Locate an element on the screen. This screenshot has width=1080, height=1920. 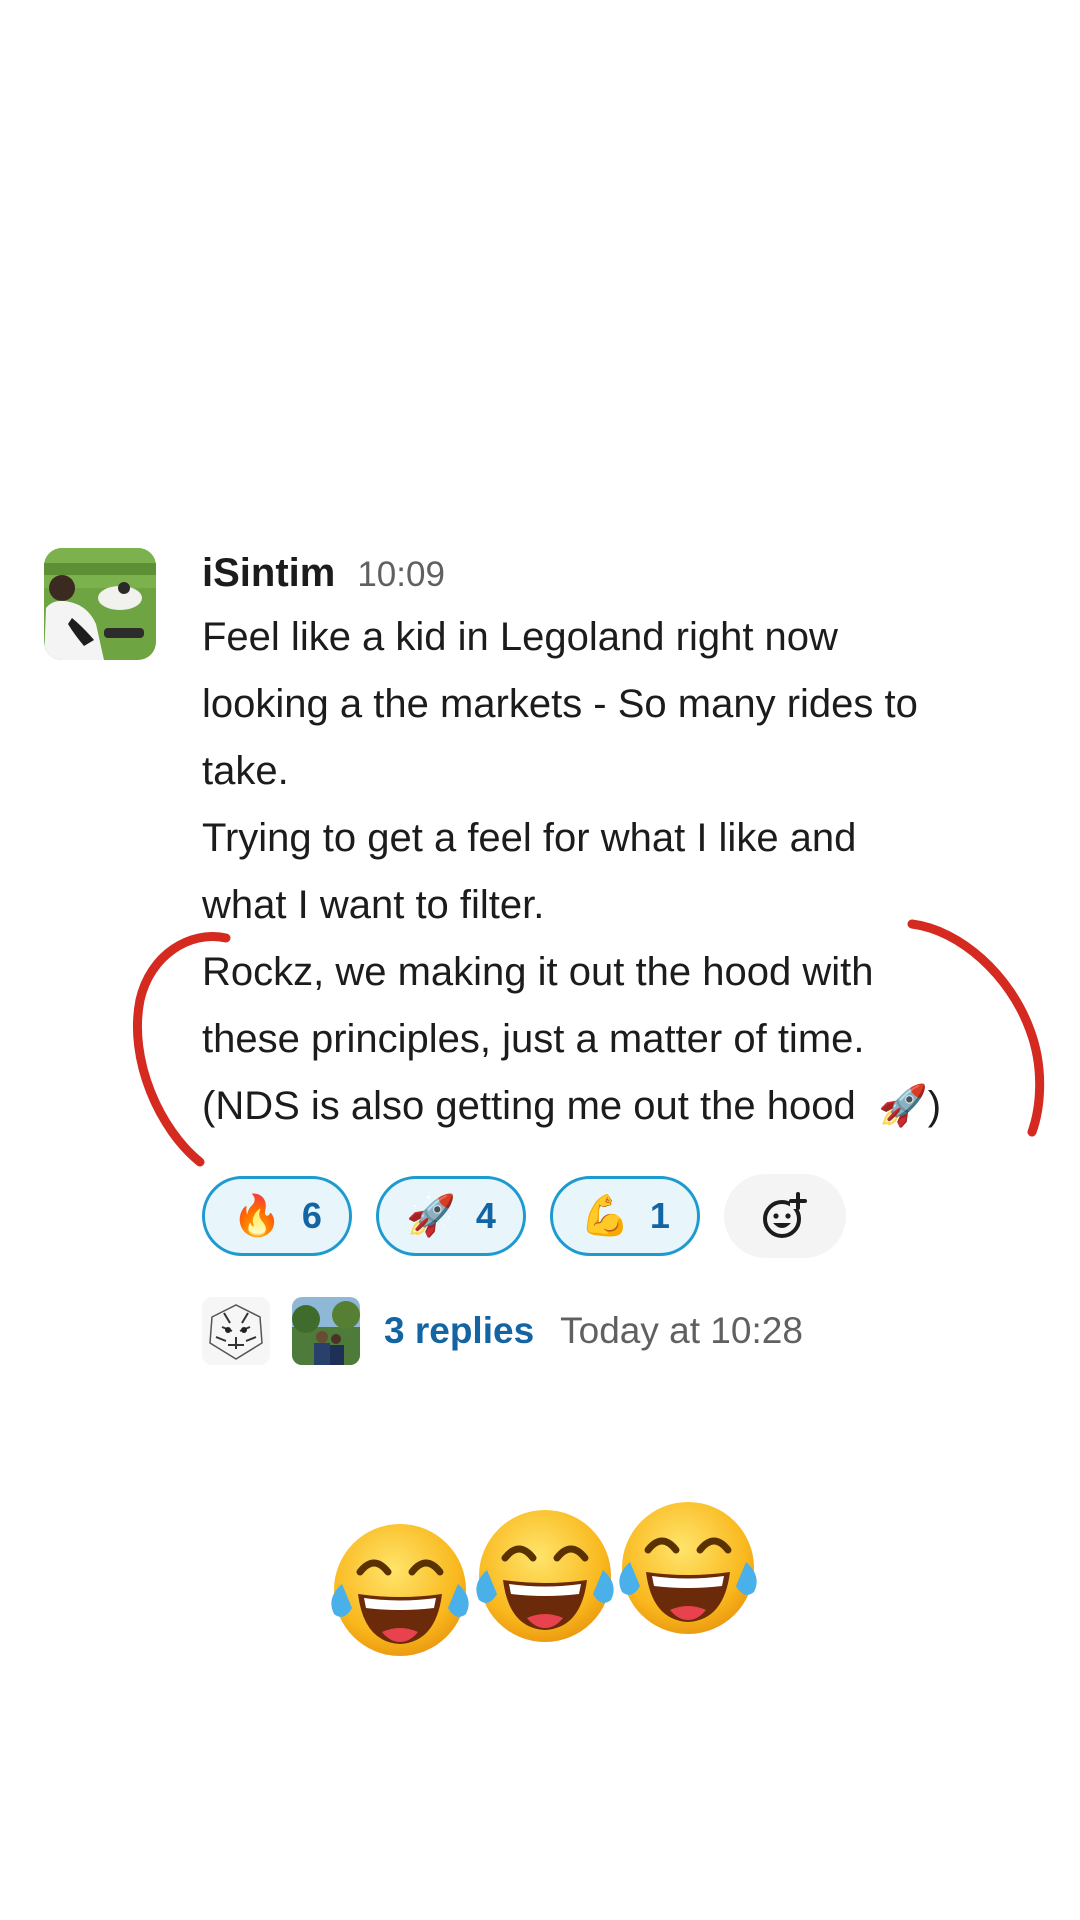
reactions-bar: 🔥 6 🚀 4 💪 1 is located at coordinates (524, 1216).